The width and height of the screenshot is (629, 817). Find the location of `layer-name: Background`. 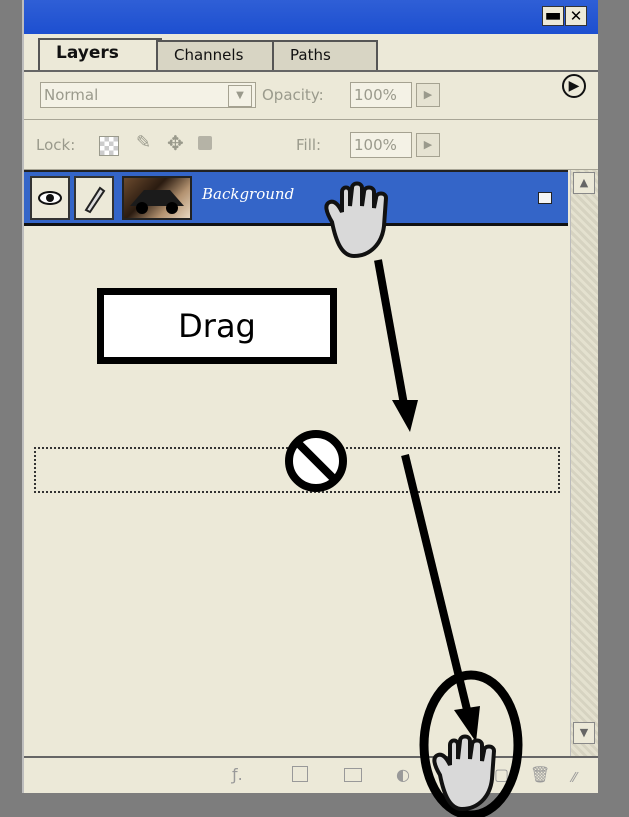

layer-name: Background is located at coordinates (248, 194).